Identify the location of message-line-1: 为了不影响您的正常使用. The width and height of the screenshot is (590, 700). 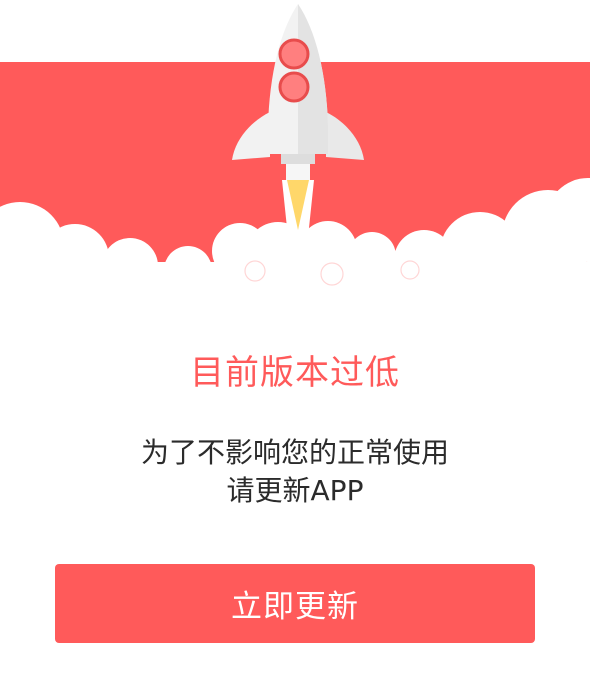
(294, 452).